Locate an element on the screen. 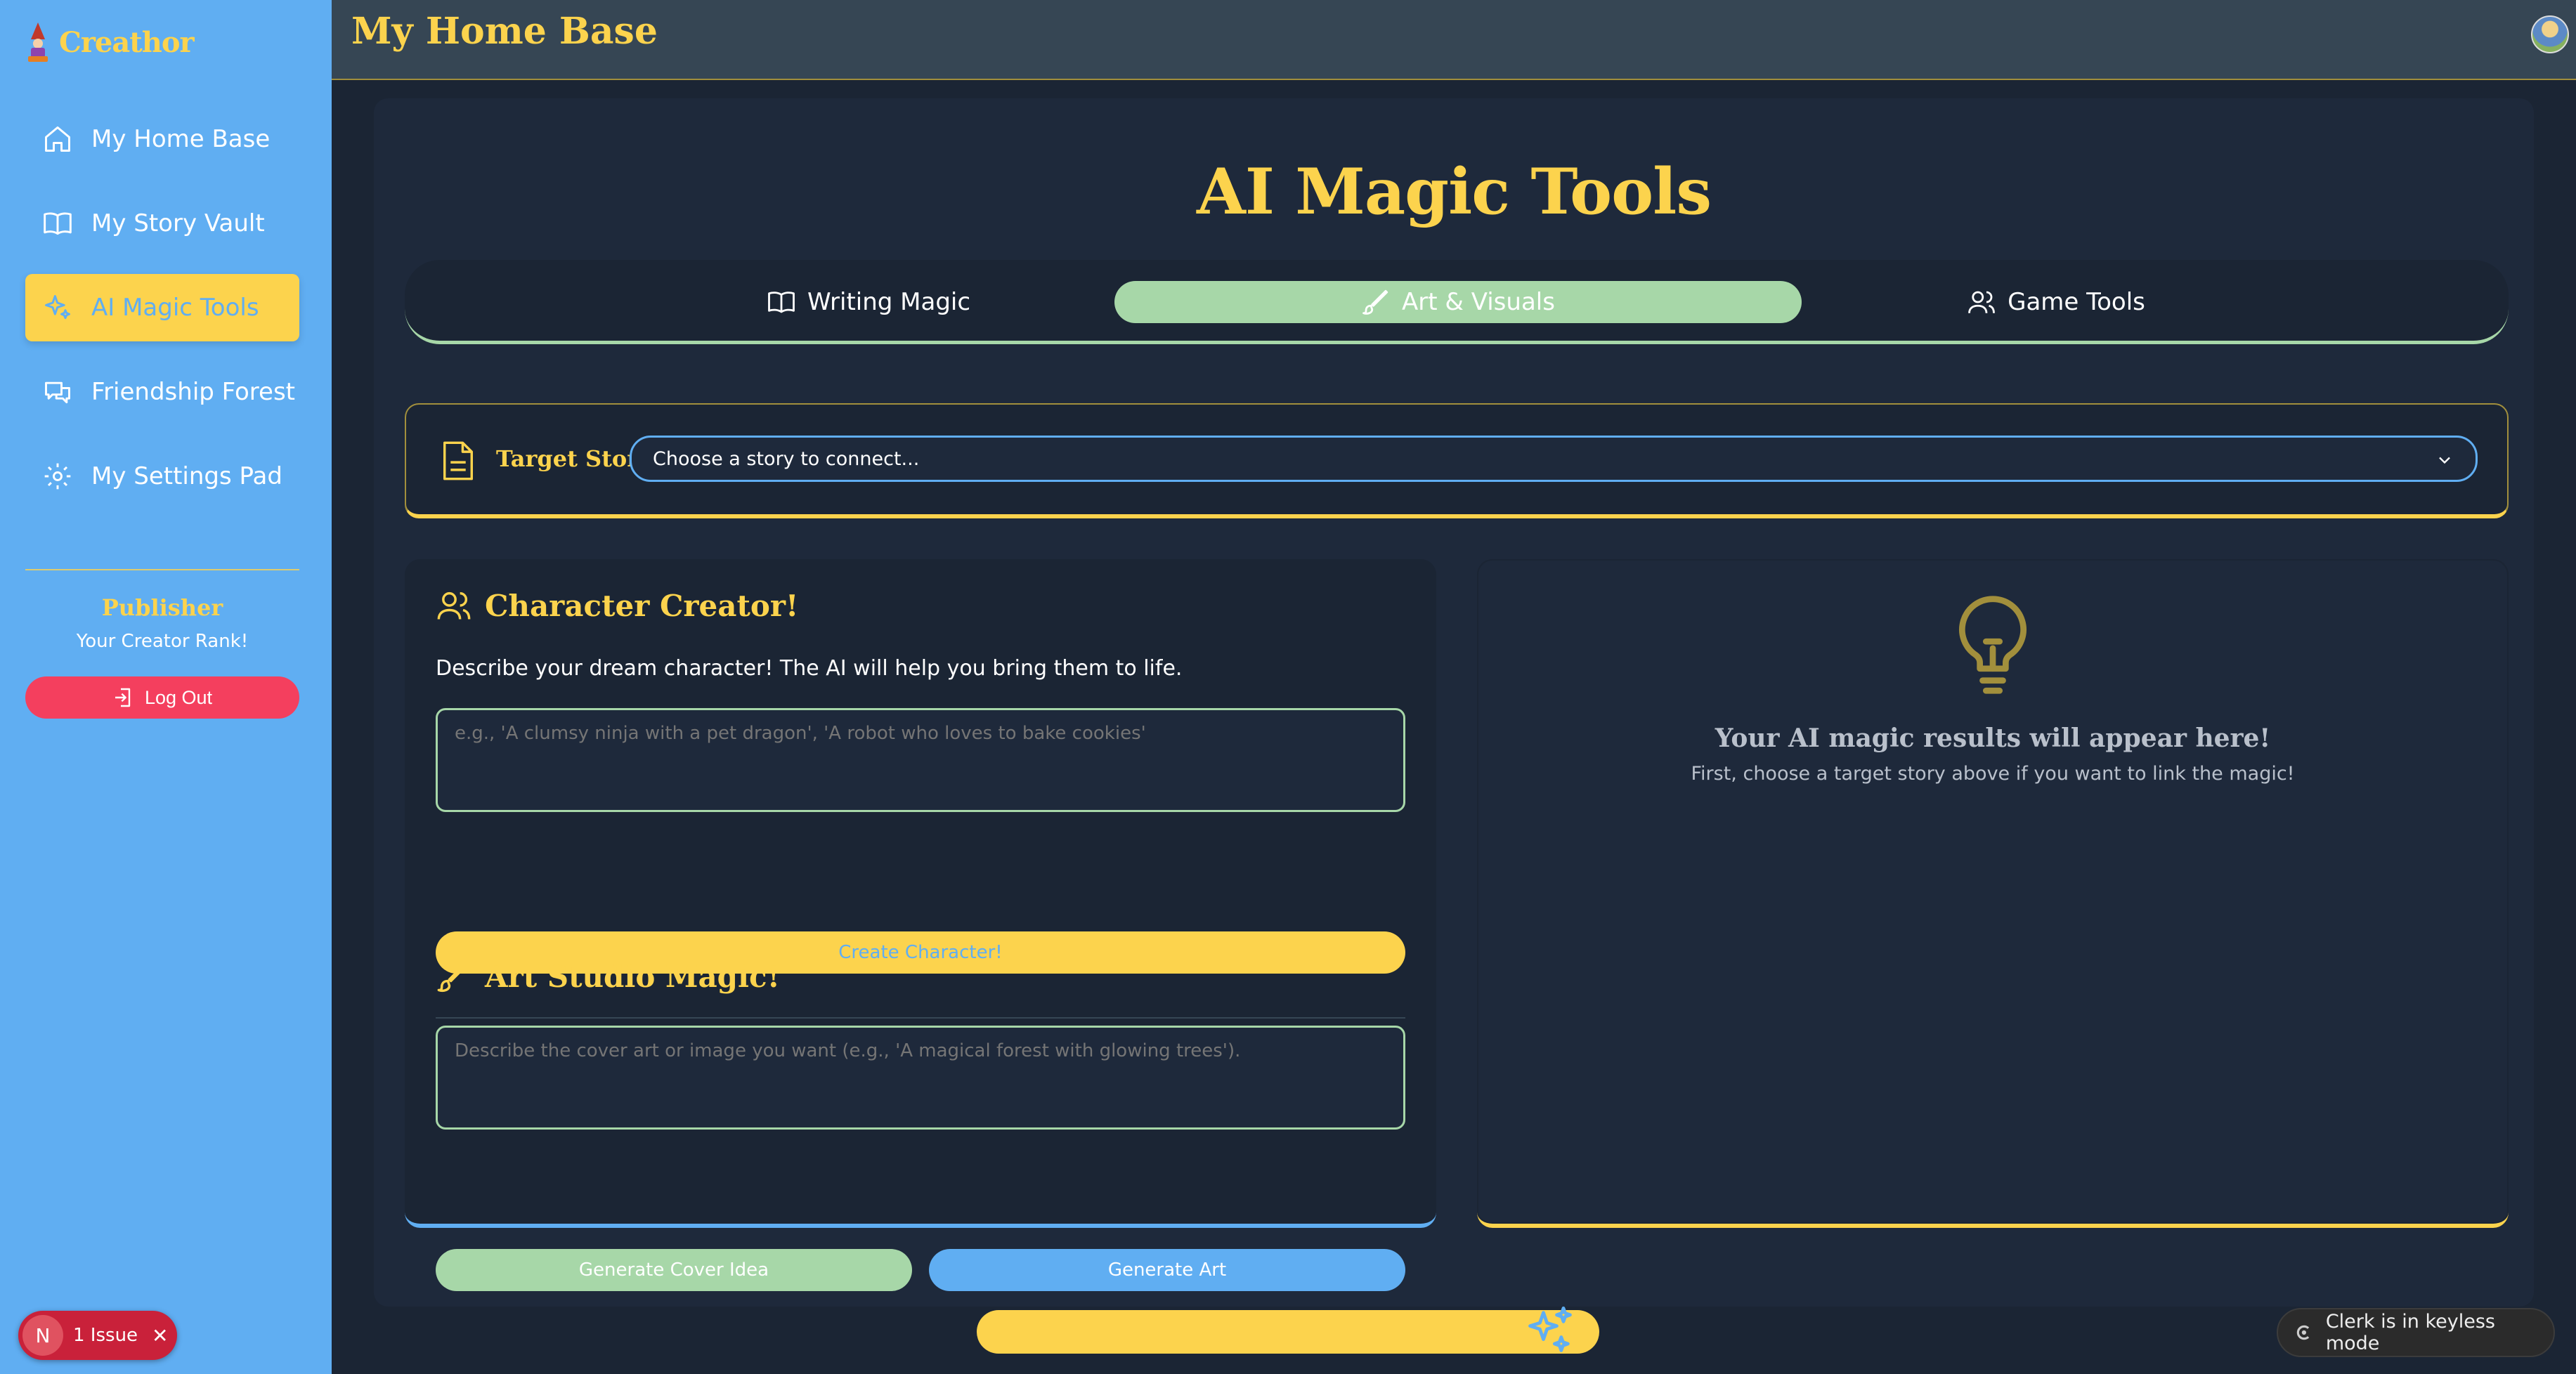 The image size is (2576, 1374). tab-game-tools: Game Tools is located at coordinates (2056, 302).